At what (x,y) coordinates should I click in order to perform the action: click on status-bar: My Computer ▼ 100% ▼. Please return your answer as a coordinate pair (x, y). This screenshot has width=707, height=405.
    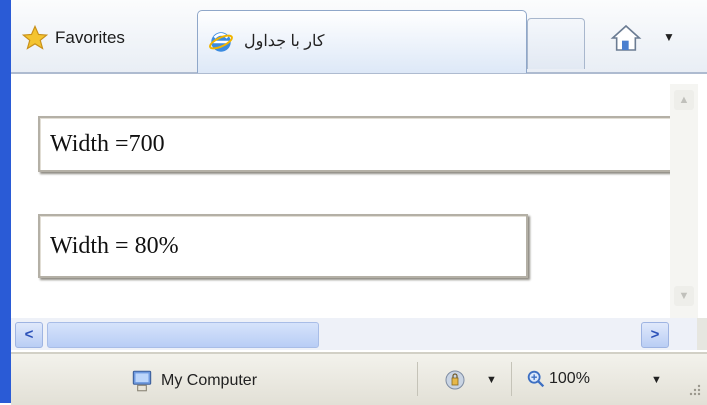
    Looking at the image, I should click on (359, 378).